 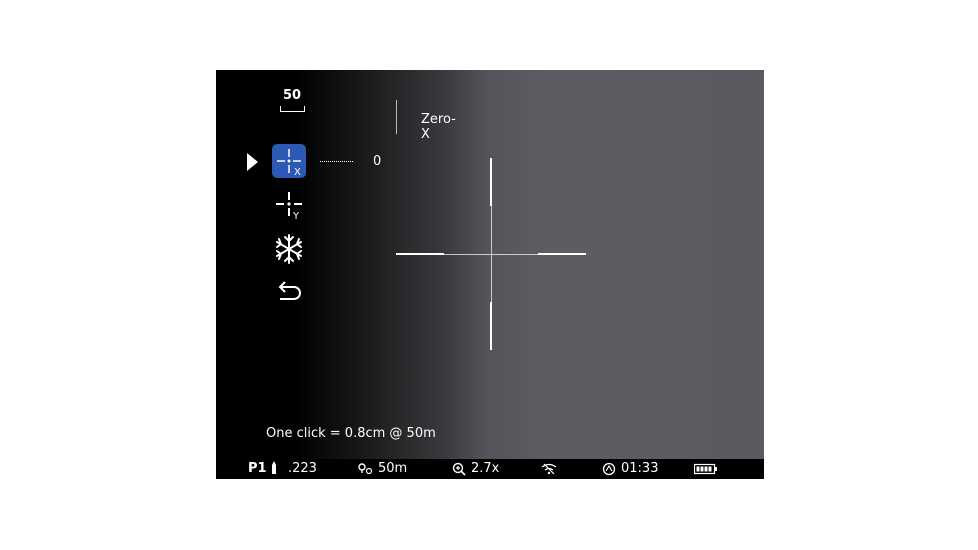 I want to click on back-icon, so click(x=289, y=290).